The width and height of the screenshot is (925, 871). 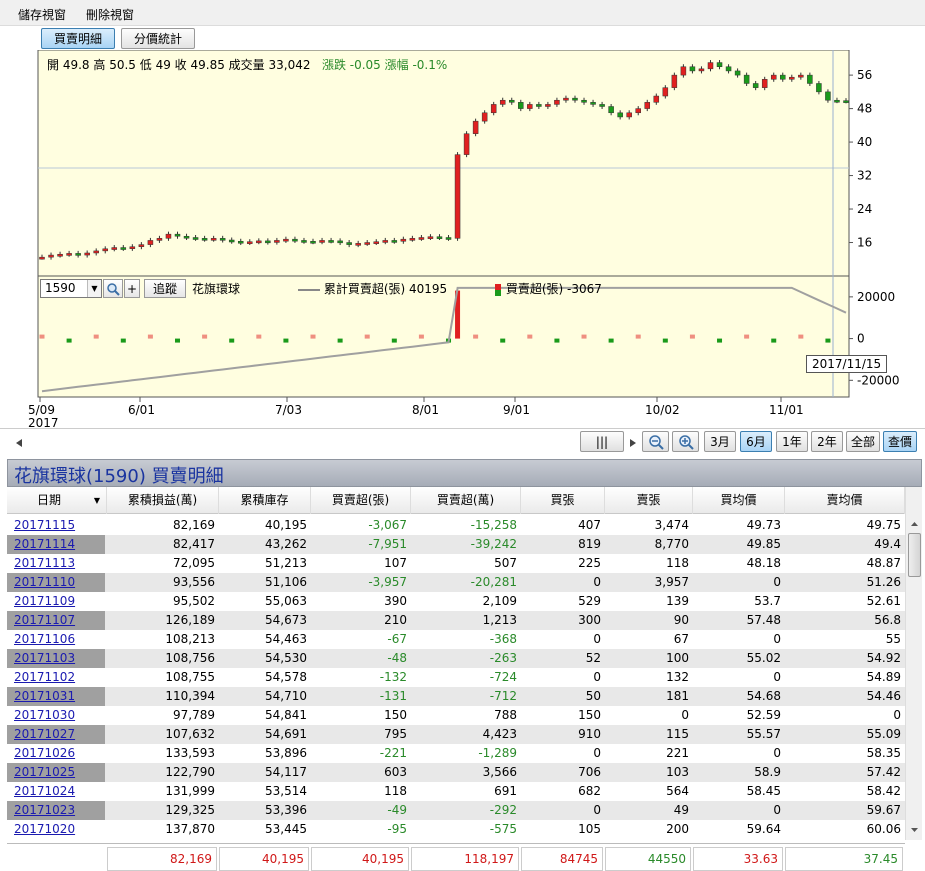 I want to click on cell-date: 20171027, so click(x=56, y=734).